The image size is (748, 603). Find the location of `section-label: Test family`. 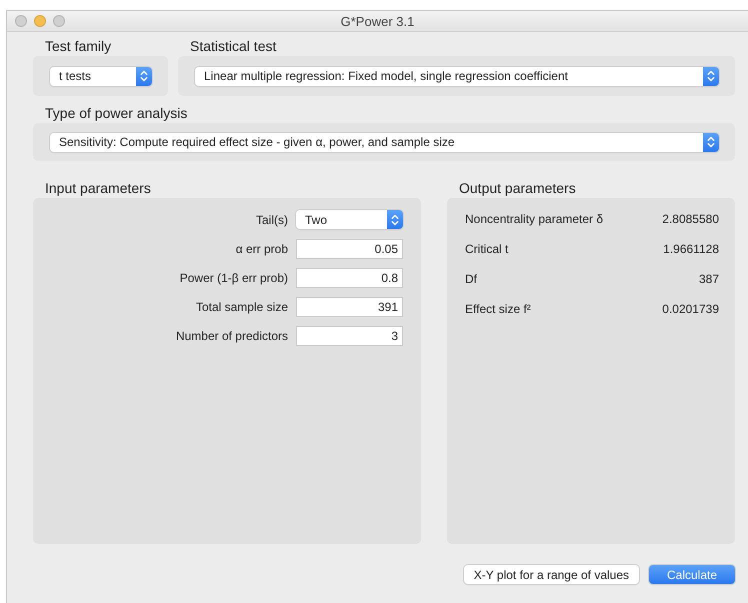

section-label: Test family is located at coordinates (78, 46).